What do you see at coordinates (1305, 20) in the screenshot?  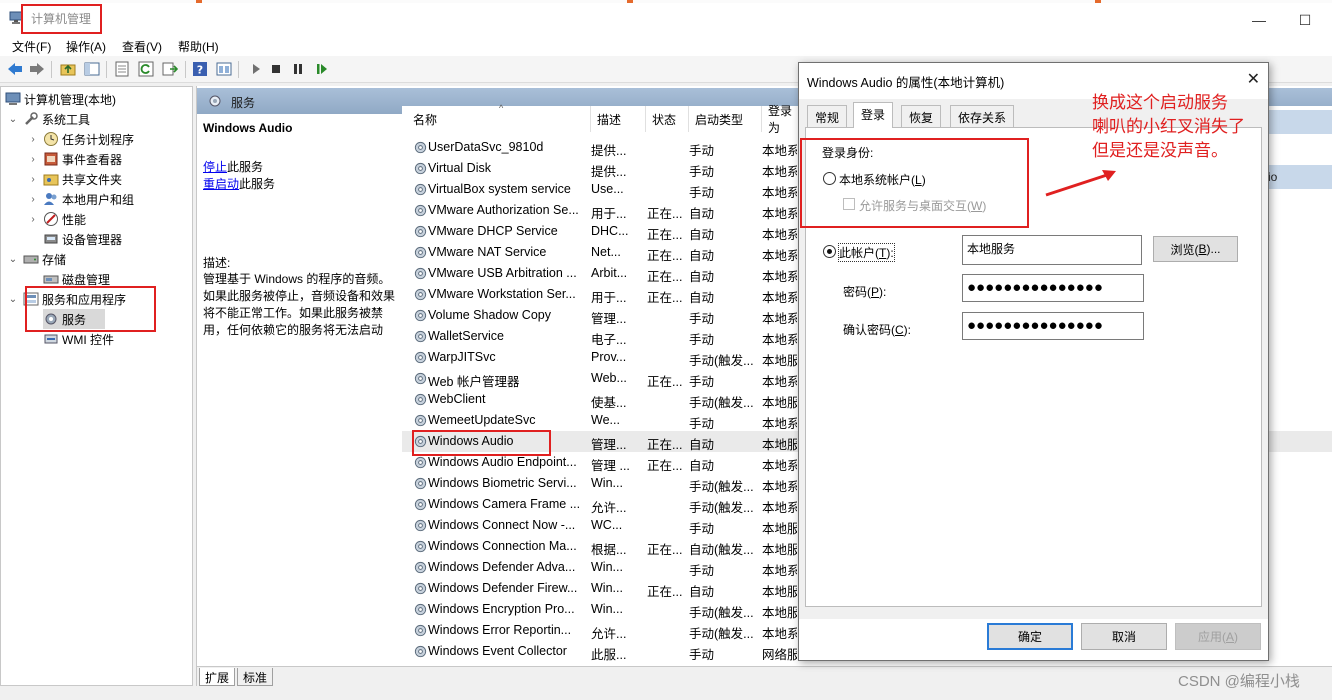 I see `maximize-button: ☐` at bounding box center [1305, 20].